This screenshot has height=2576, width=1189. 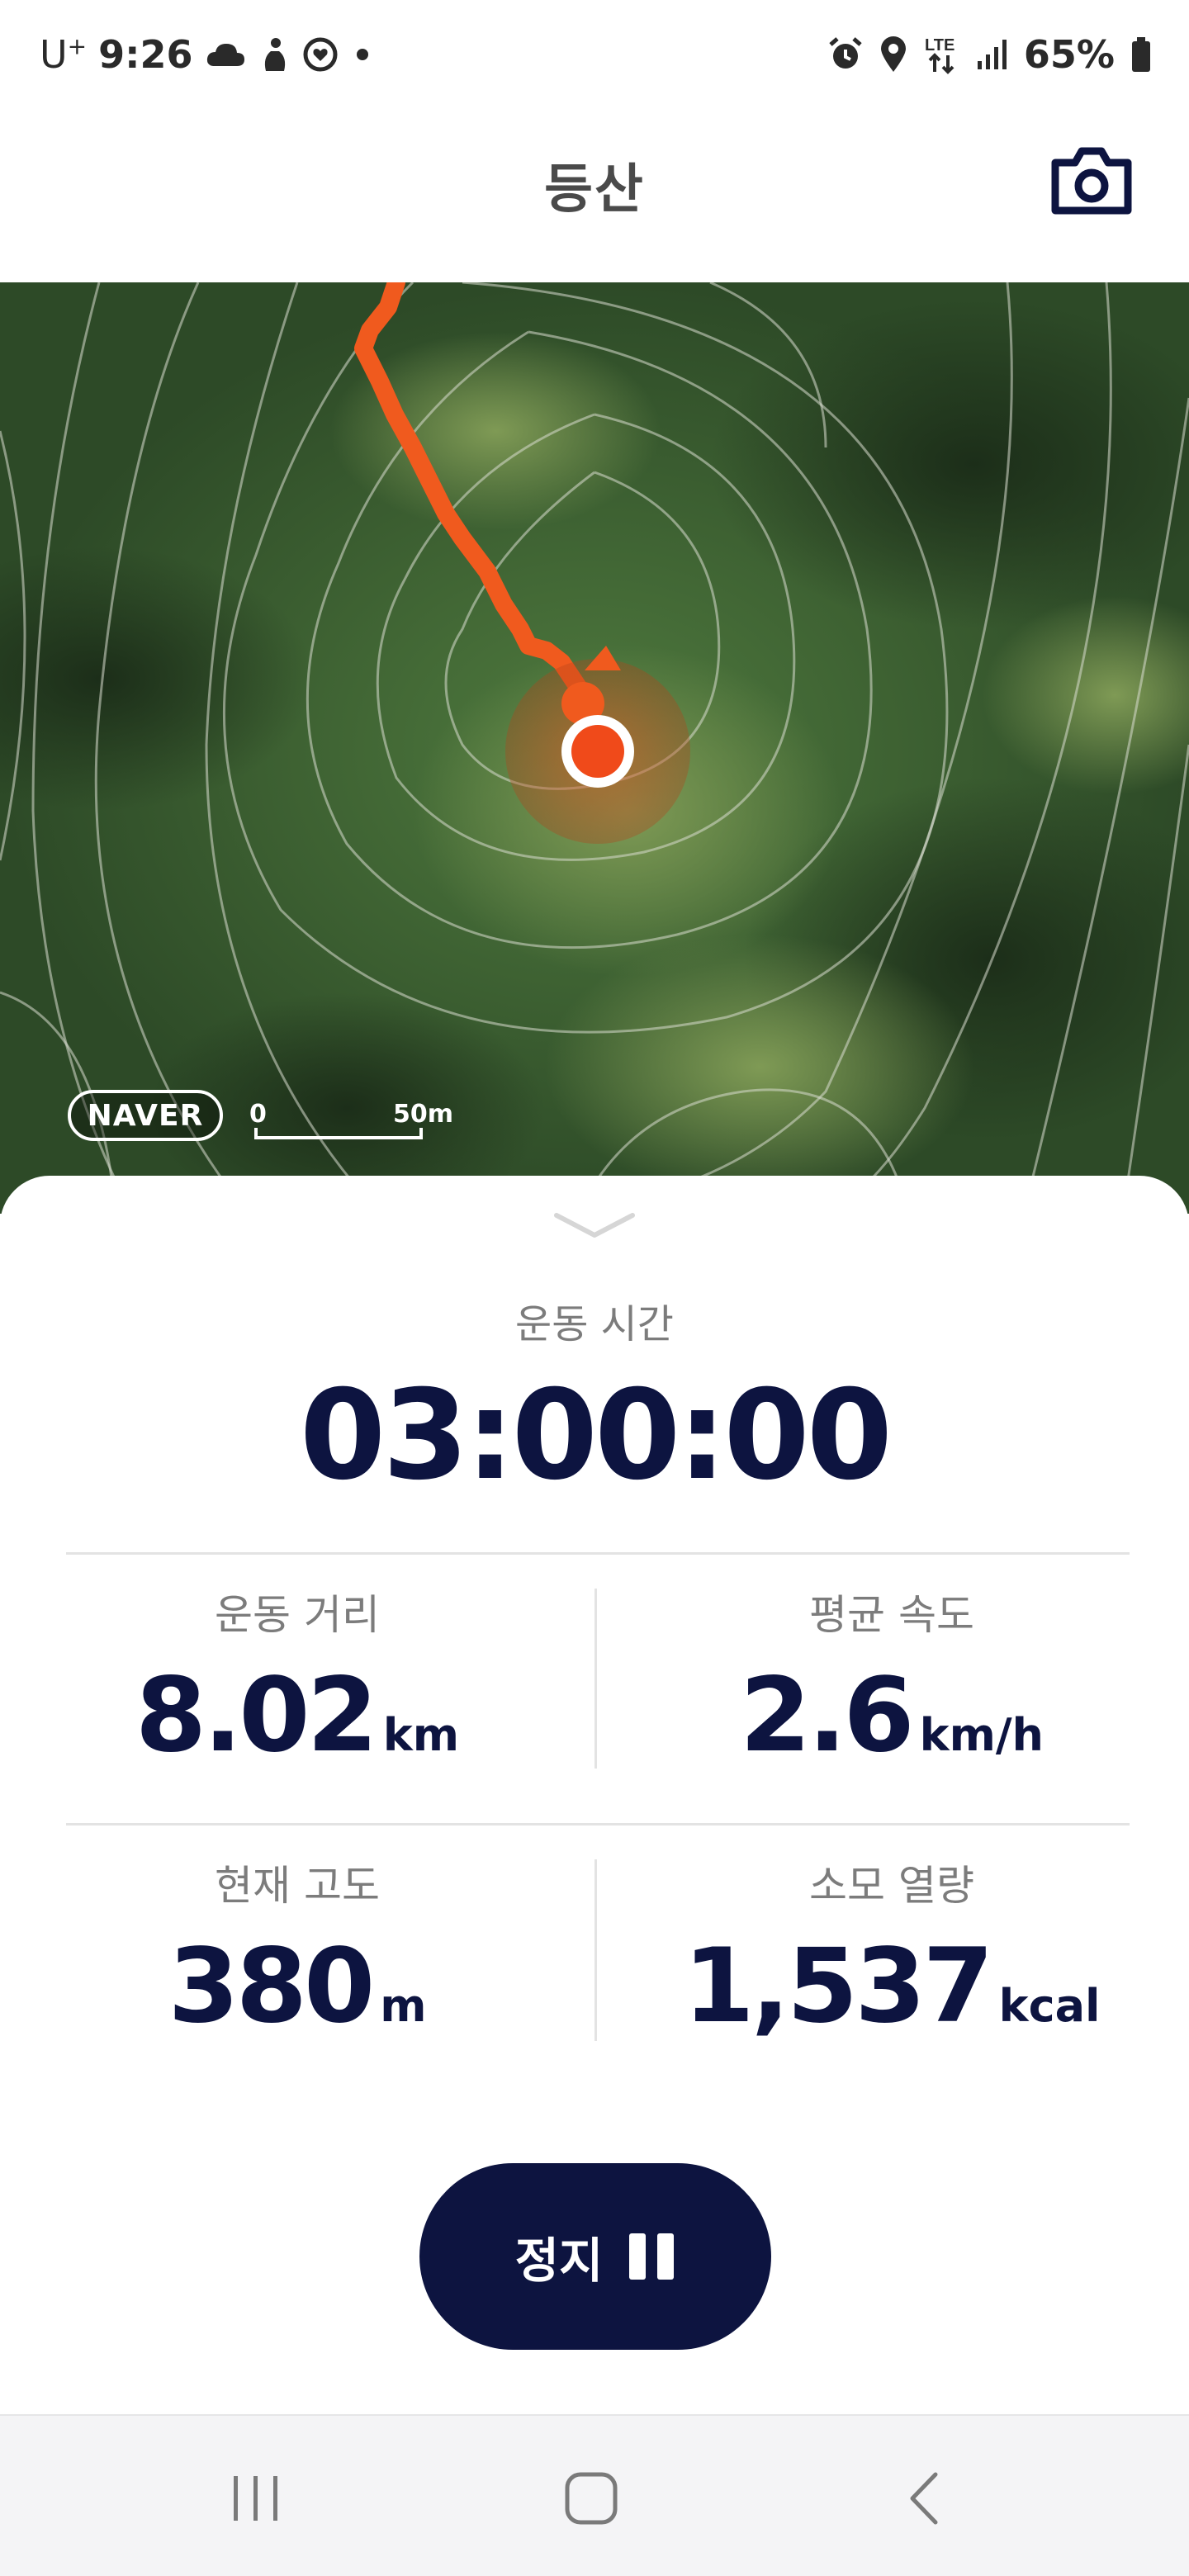 I want to click on workout-time-value: 03:00:00, so click(x=596, y=1436).